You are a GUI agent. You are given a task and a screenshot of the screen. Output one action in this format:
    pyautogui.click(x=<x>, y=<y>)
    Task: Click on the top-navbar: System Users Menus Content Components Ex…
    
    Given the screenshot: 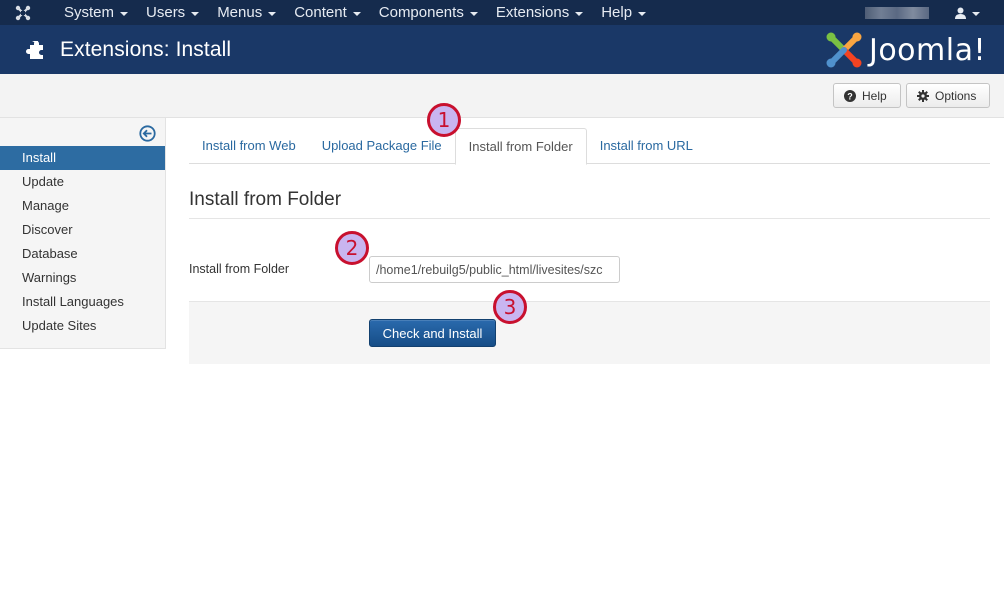 What is the action you would take?
    pyautogui.click(x=502, y=12)
    